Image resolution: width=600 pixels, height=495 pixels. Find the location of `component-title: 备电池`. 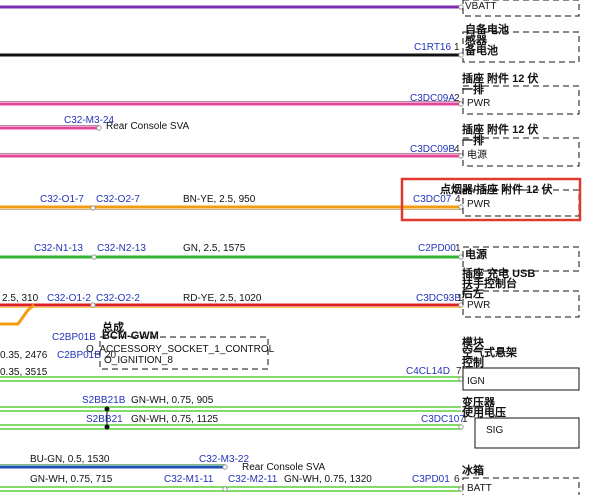

component-title: 备电池 is located at coordinates (481, 50).